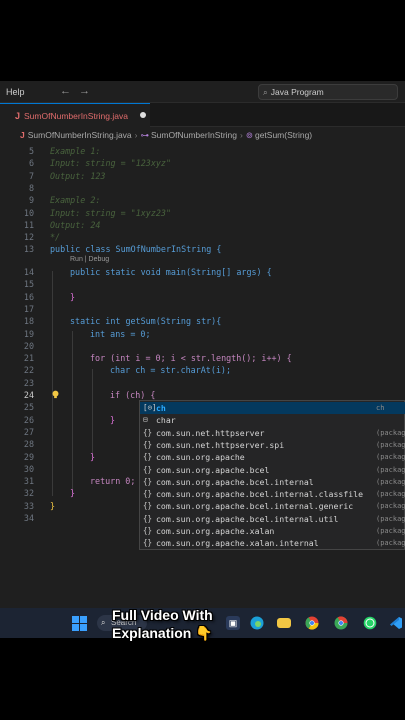  What do you see at coordinates (122, 321) in the screenshot?
I see `code-line: 18 static int getSum(String str){` at bounding box center [122, 321].